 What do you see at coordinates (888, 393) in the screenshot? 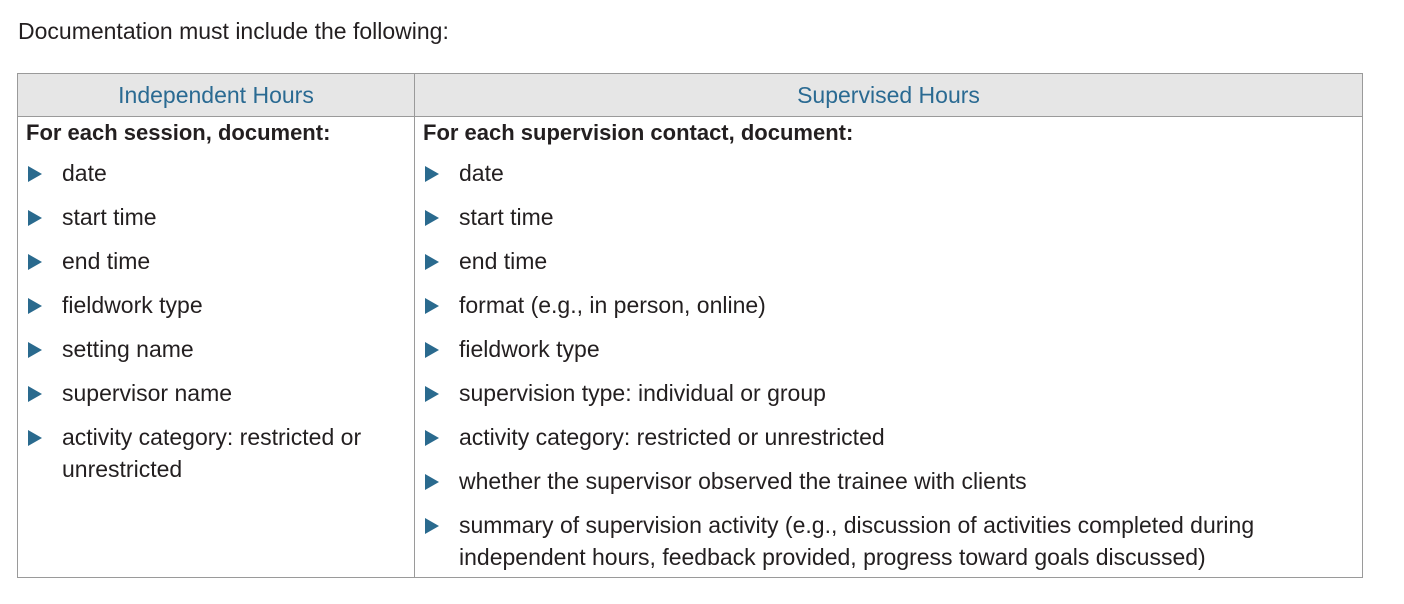
I see `list-item: supervision type: individual or group` at bounding box center [888, 393].